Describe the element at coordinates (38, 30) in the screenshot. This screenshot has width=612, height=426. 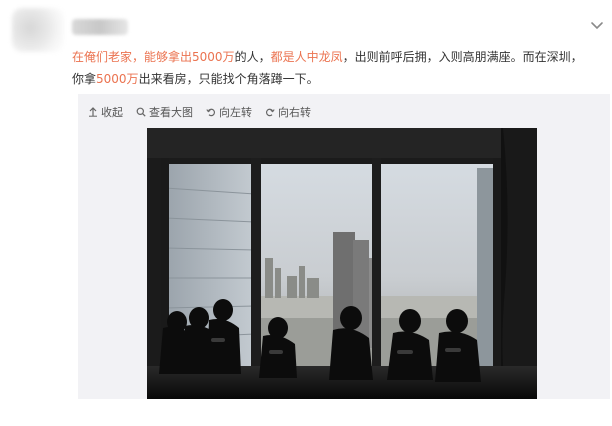
I see `avatar` at that location.